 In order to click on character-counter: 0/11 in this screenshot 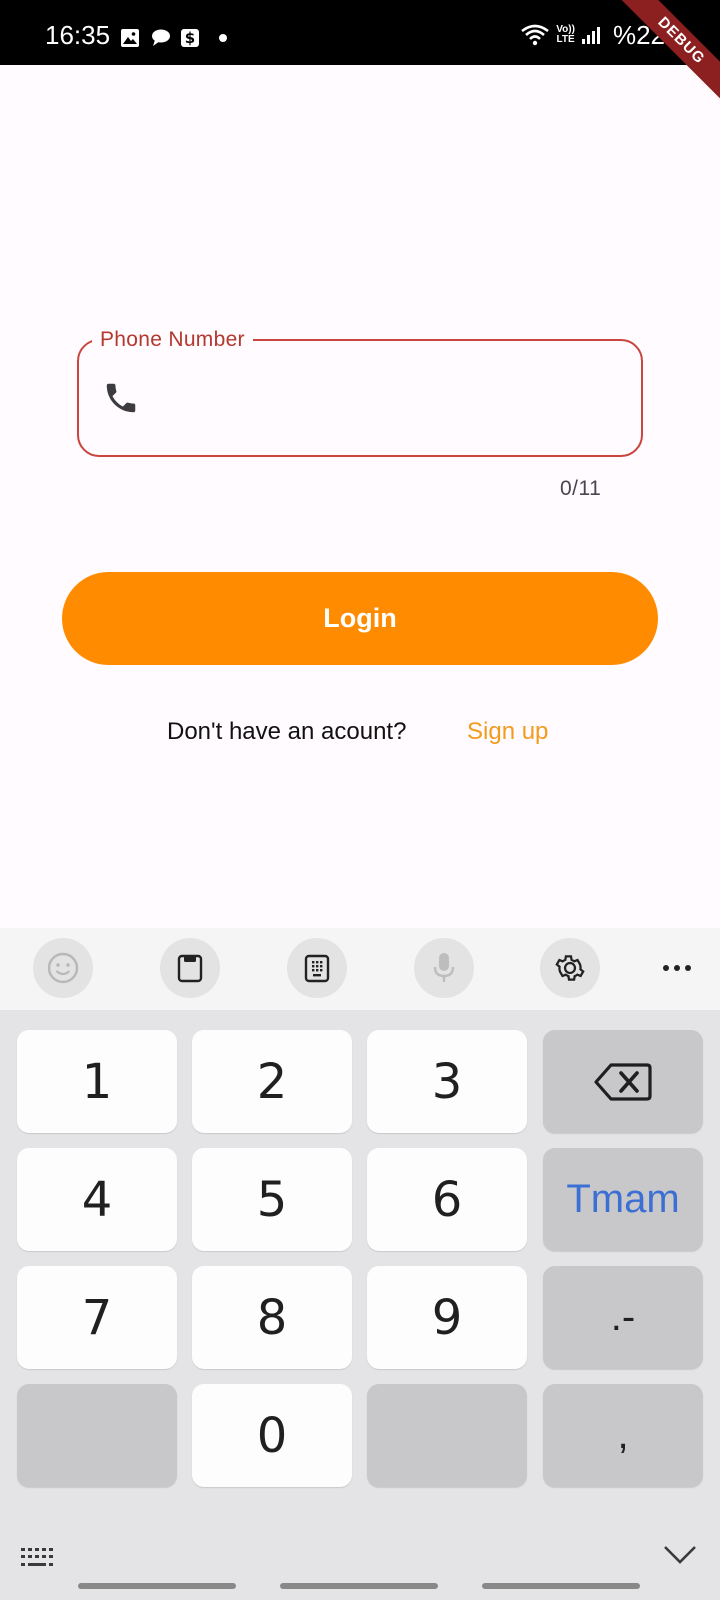, I will do `click(581, 488)`.